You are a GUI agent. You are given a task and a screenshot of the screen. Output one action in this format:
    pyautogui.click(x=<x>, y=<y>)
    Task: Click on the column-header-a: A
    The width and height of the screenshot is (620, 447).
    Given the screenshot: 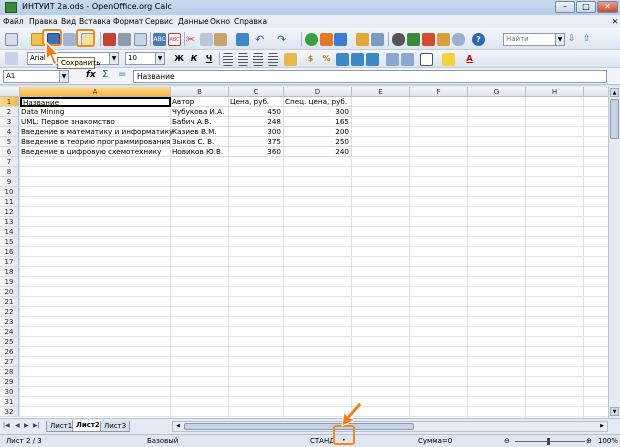 What is the action you would take?
    pyautogui.click(x=95, y=92)
    